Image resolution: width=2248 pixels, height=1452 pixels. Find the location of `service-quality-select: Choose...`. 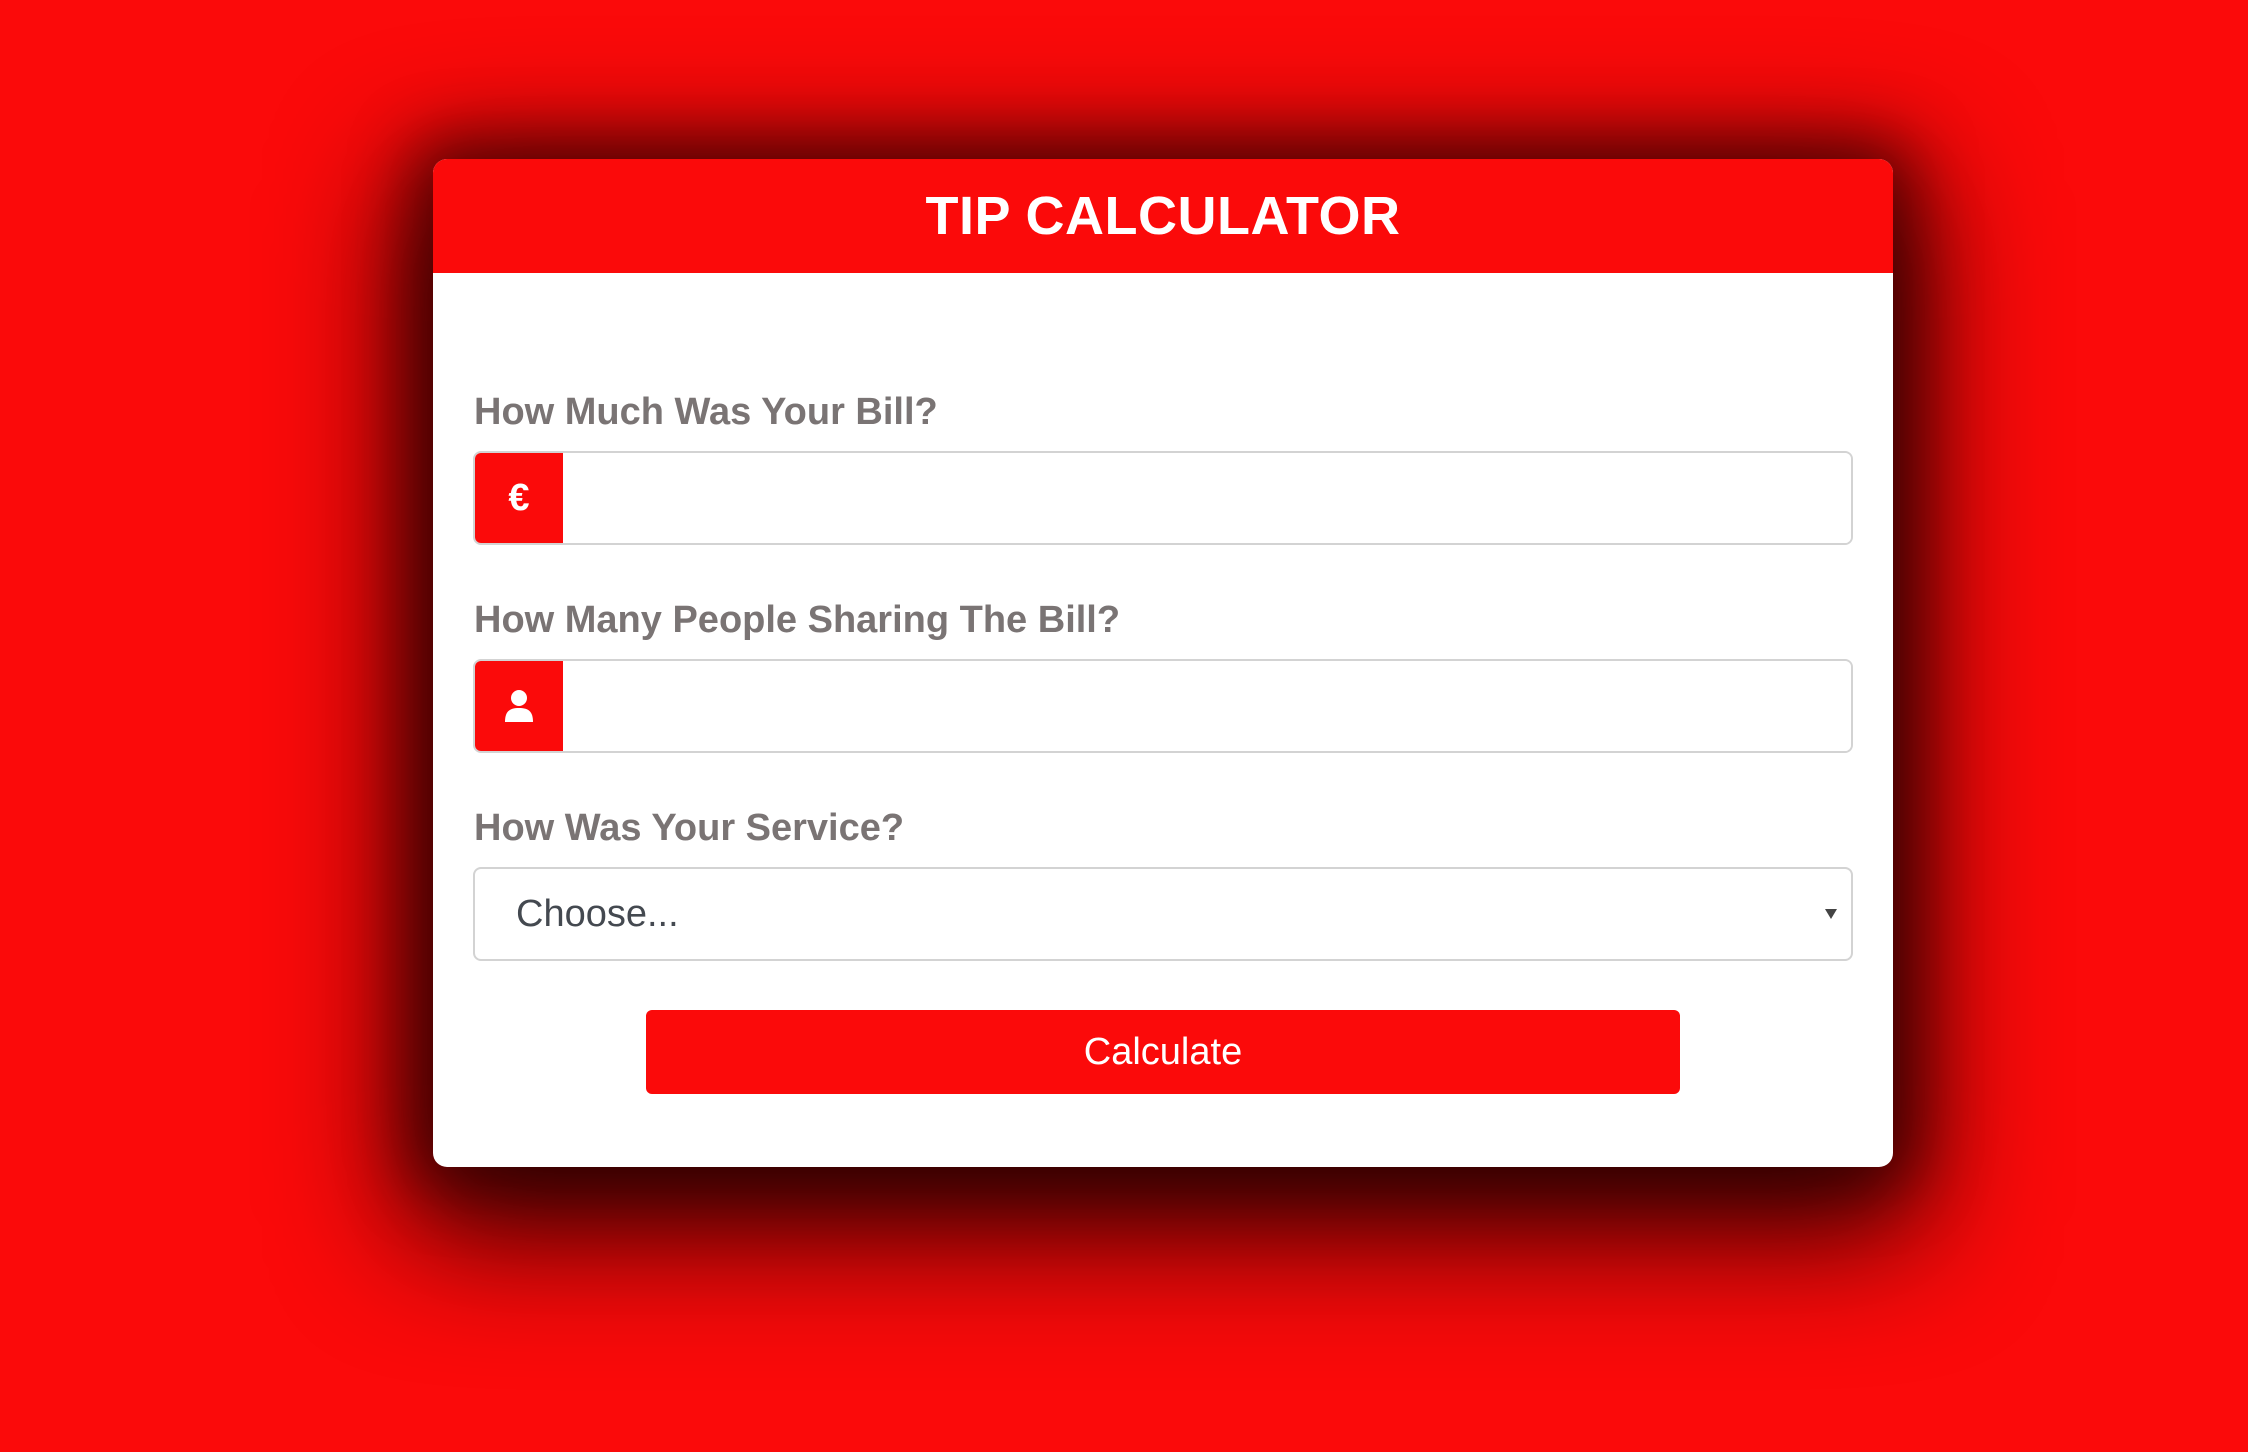

service-quality-select: Choose... is located at coordinates (1163, 914).